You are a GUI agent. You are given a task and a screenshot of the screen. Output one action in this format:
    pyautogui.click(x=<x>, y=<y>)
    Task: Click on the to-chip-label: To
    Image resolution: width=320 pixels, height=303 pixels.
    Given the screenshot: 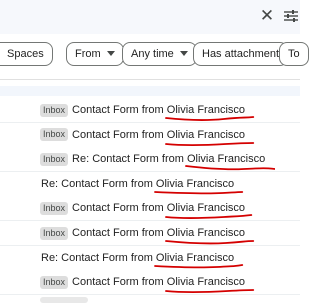 What is the action you would take?
    pyautogui.click(x=294, y=54)
    